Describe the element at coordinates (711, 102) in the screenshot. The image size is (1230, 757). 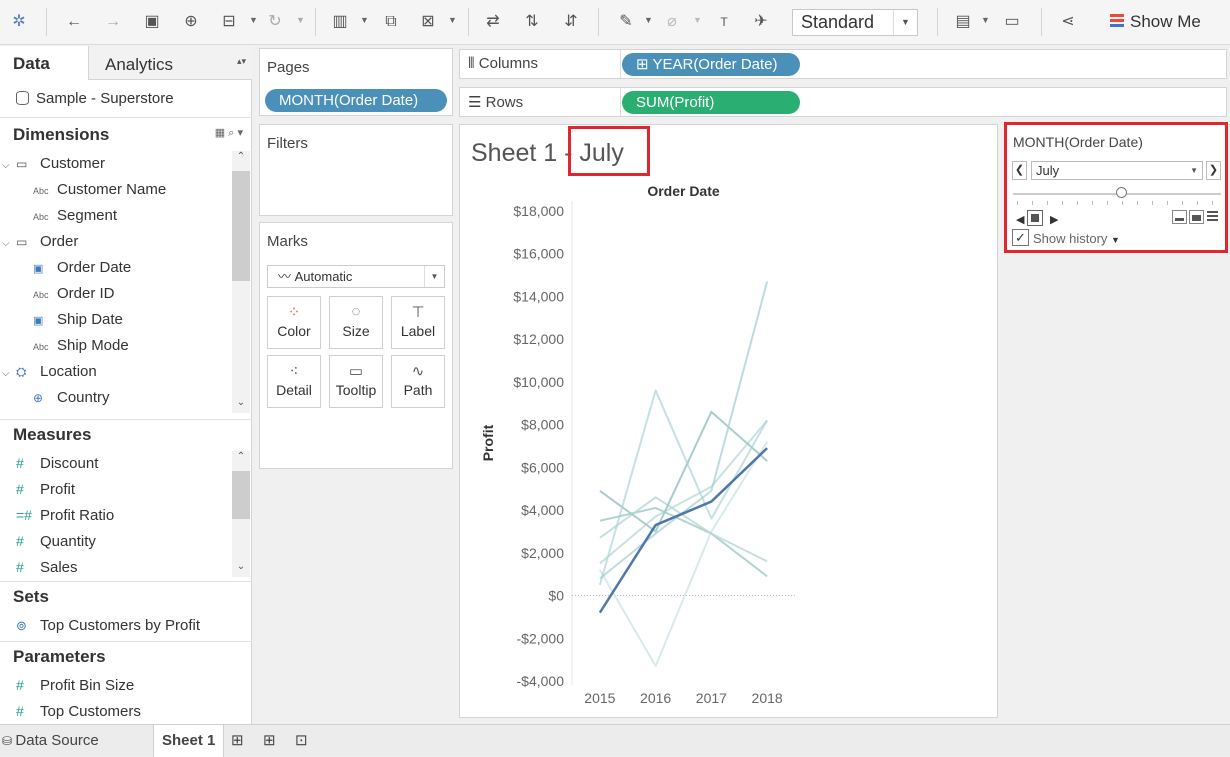
I see `rows-pill: SUM(Profit)` at that location.